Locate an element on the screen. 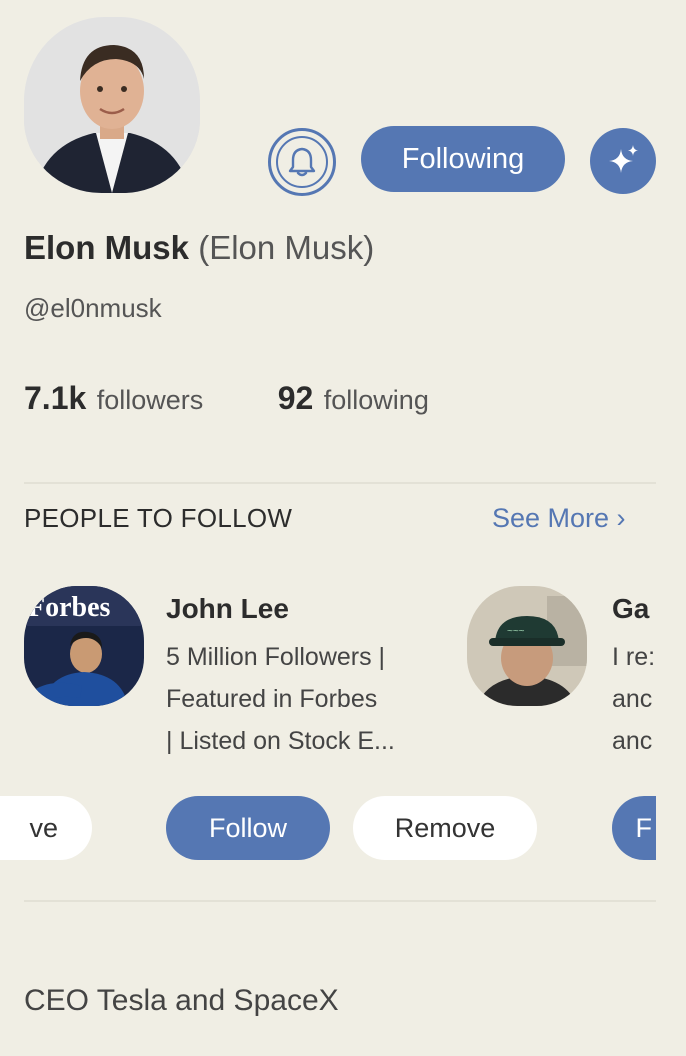 This screenshot has height=1056, width=686. remove-button: Remove is located at coordinates (445, 828).